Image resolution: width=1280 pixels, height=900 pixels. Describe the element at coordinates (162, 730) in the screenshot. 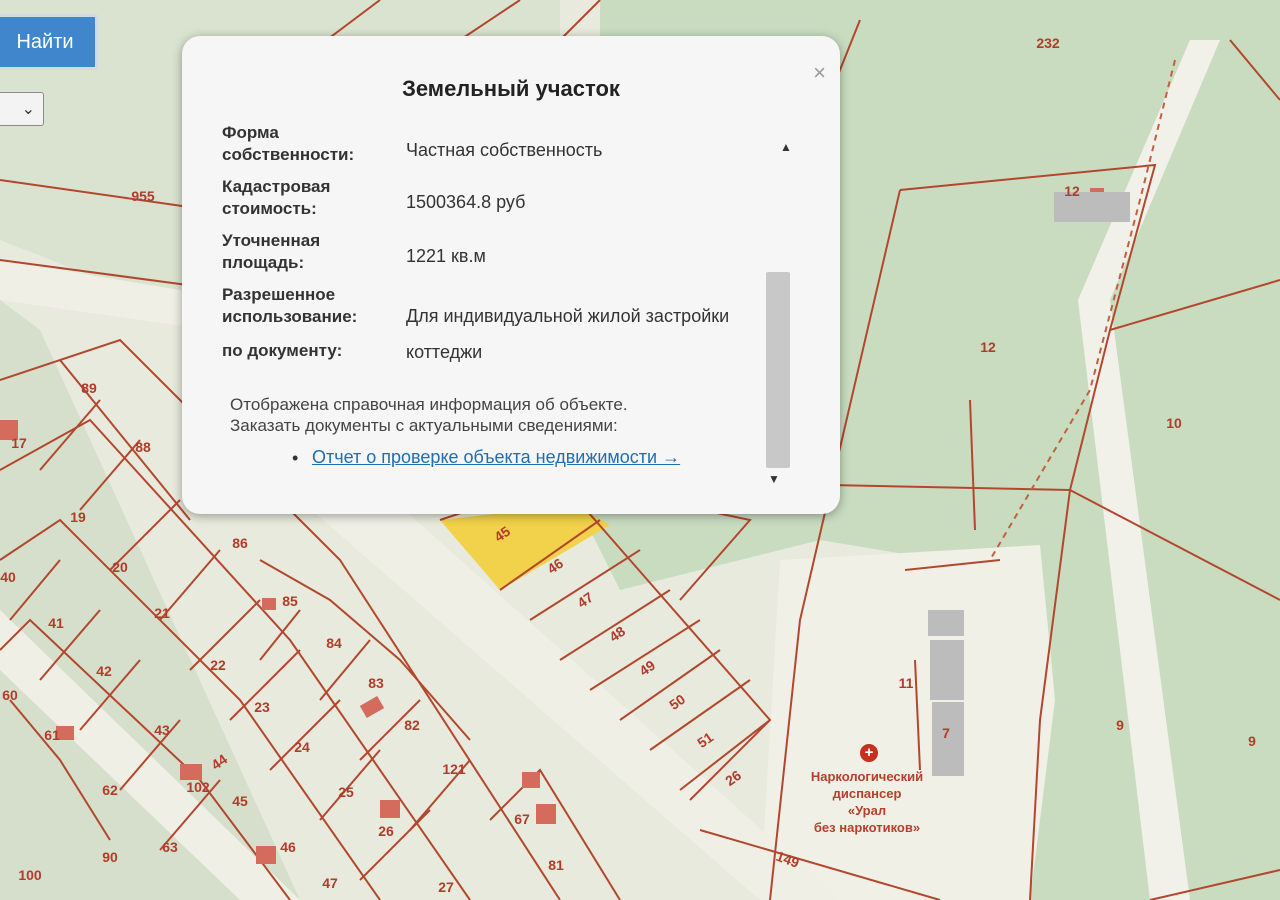

I see `parcel-number-label: 43` at that location.